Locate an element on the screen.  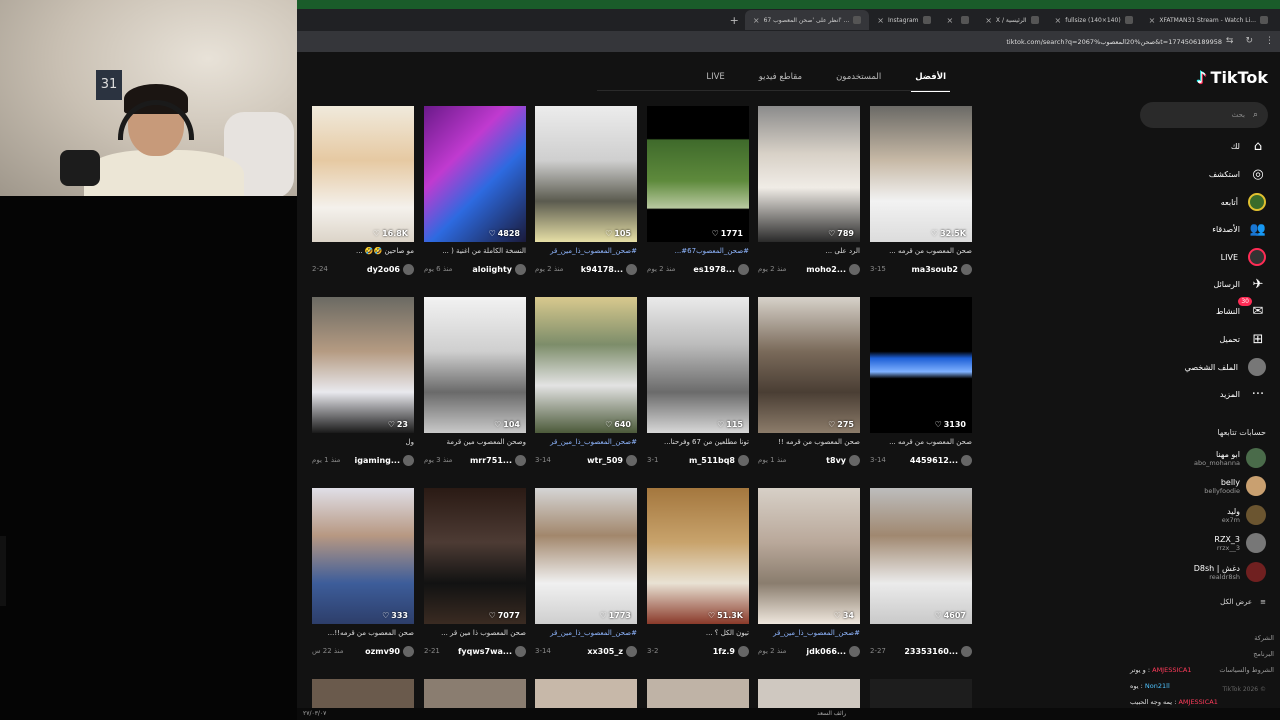
nav-item: الرسائل ✈ is located at coordinates (1240, 284).